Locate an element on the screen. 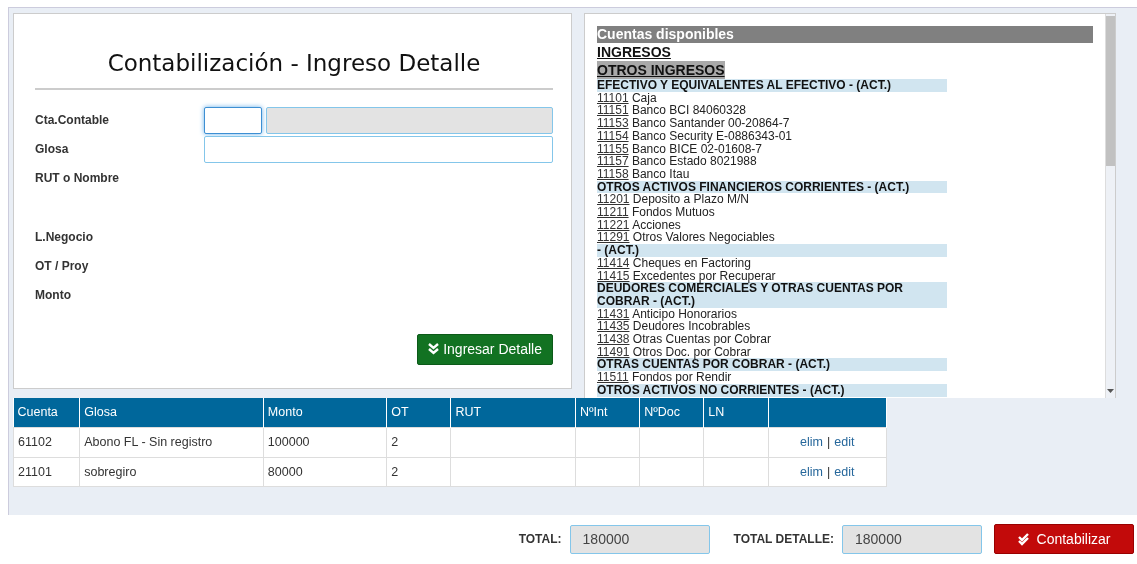  submit-detail-button: Ingresar Detalle is located at coordinates (485, 349).